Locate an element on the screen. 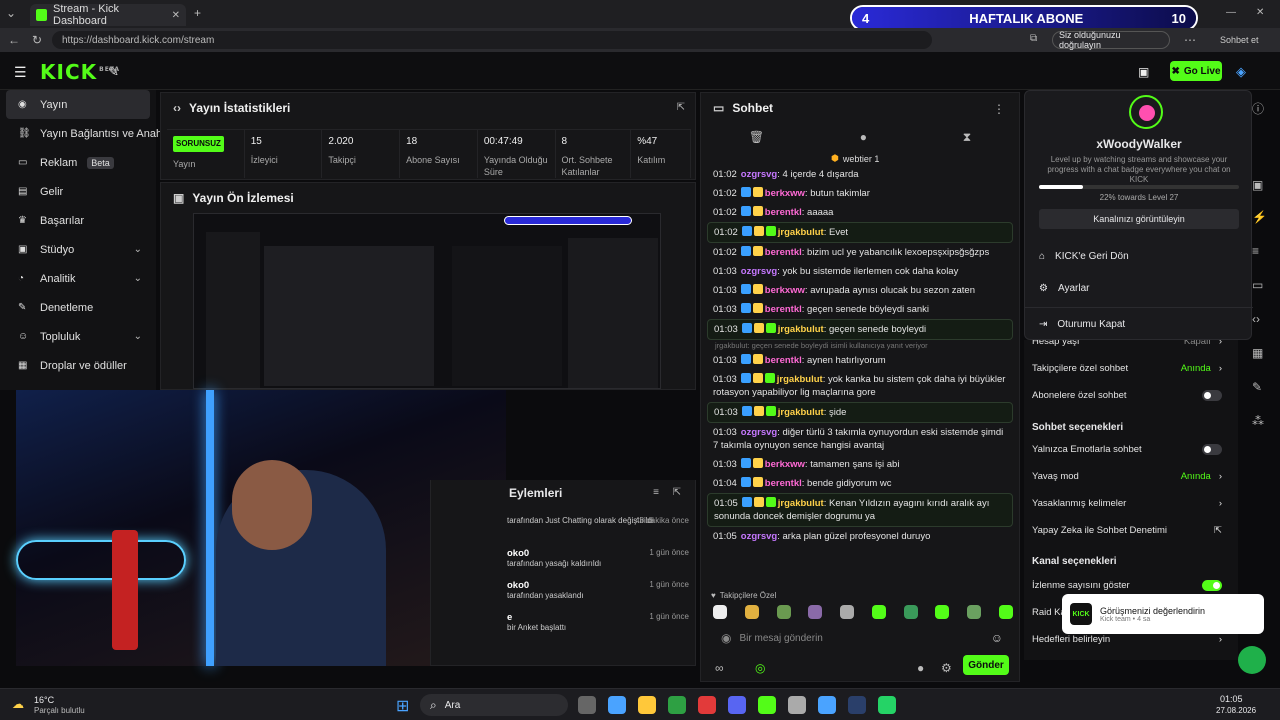 The image size is (1280, 720). verify-button: Siz olduğunuzu doğrulayın is located at coordinates (1111, 40).